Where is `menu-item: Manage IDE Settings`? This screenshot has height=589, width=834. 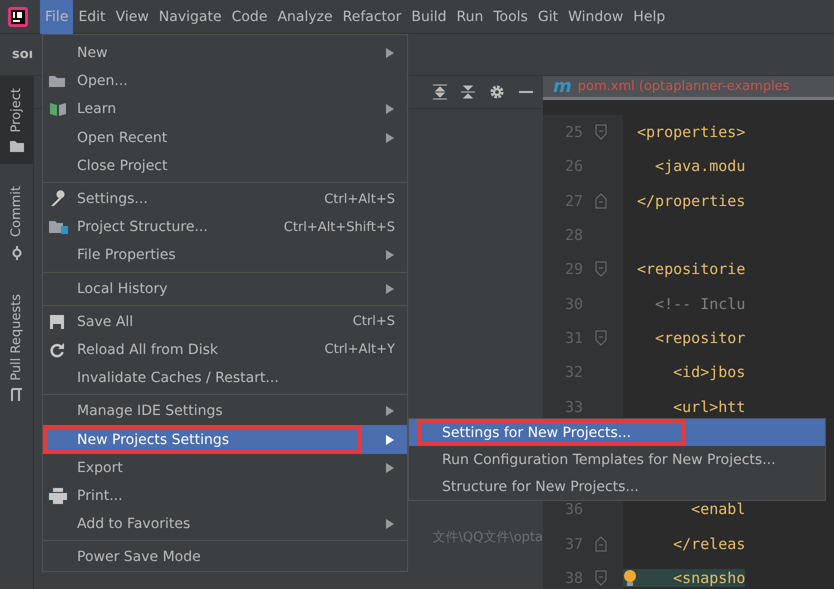 menu-item: Manage IDE Settings is located at coordinates (225, 411).